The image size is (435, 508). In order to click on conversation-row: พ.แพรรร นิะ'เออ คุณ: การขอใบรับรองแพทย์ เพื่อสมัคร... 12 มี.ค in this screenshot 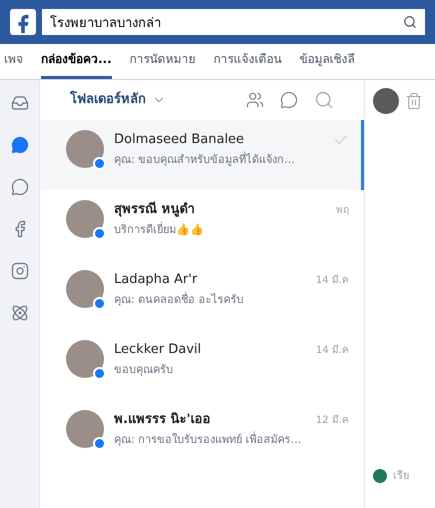, I will do `click(202, 435)`.